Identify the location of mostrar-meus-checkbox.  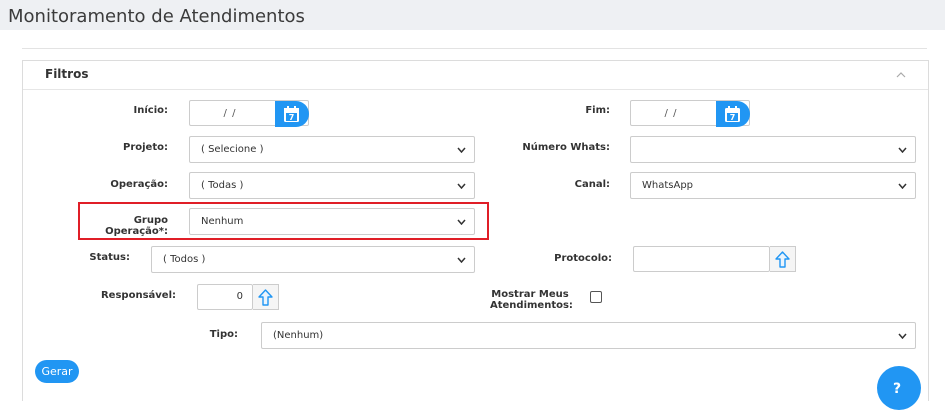
(596, 297).